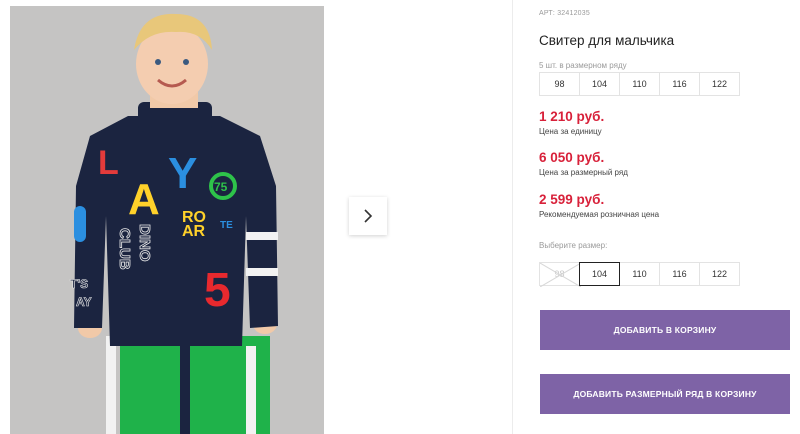  What do you see at coordinates (573, 245) in the screenshot?
I see `choose-size-label: Выберите размер:` at bounding box center [573, 245].